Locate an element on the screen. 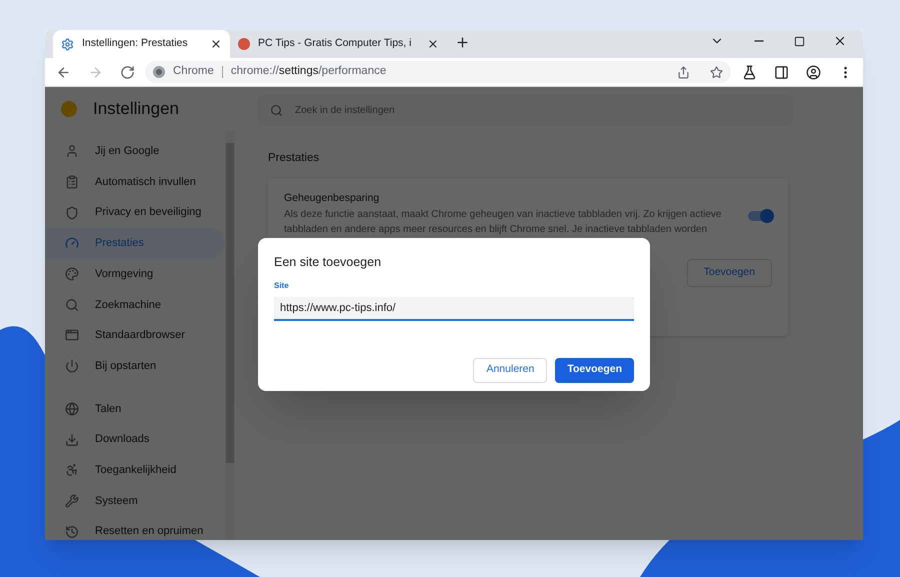  globe-icon is located at coordinates (72, 409).